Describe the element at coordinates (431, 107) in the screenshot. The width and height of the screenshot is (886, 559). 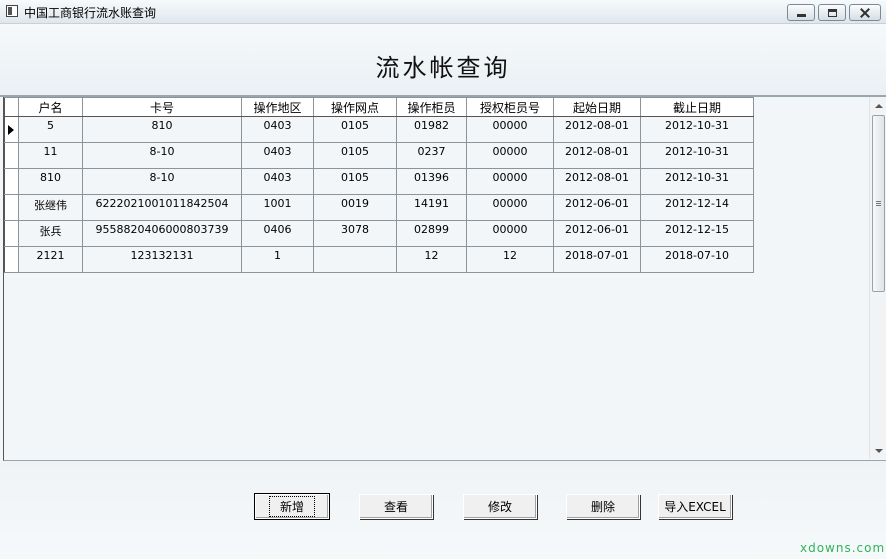
I see `column-header: 操作柜员` at that location.